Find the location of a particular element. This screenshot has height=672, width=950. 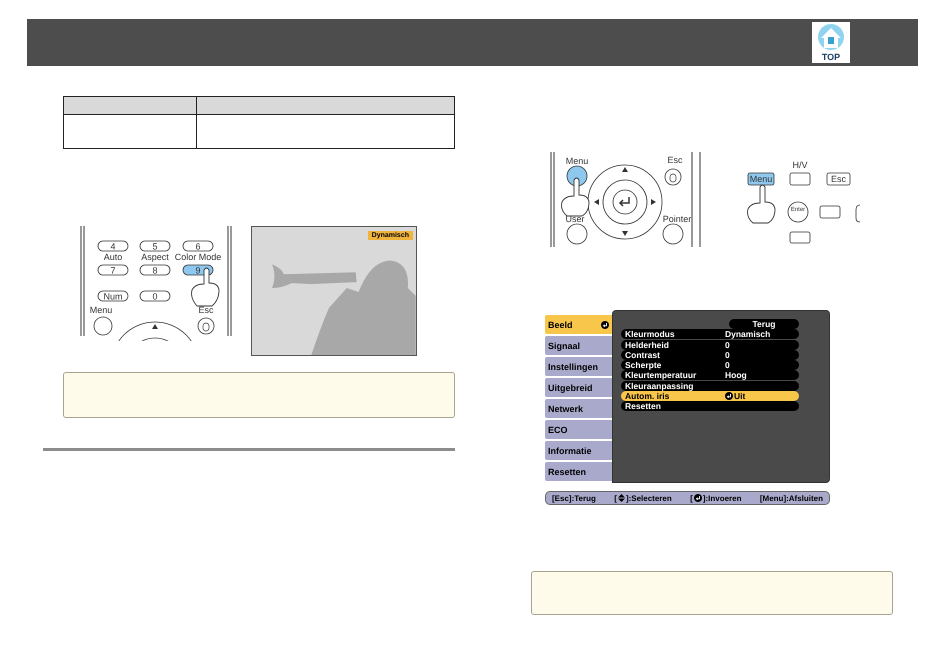

setting-name: Kleuraanpassing is located at coordinates (659, 385).